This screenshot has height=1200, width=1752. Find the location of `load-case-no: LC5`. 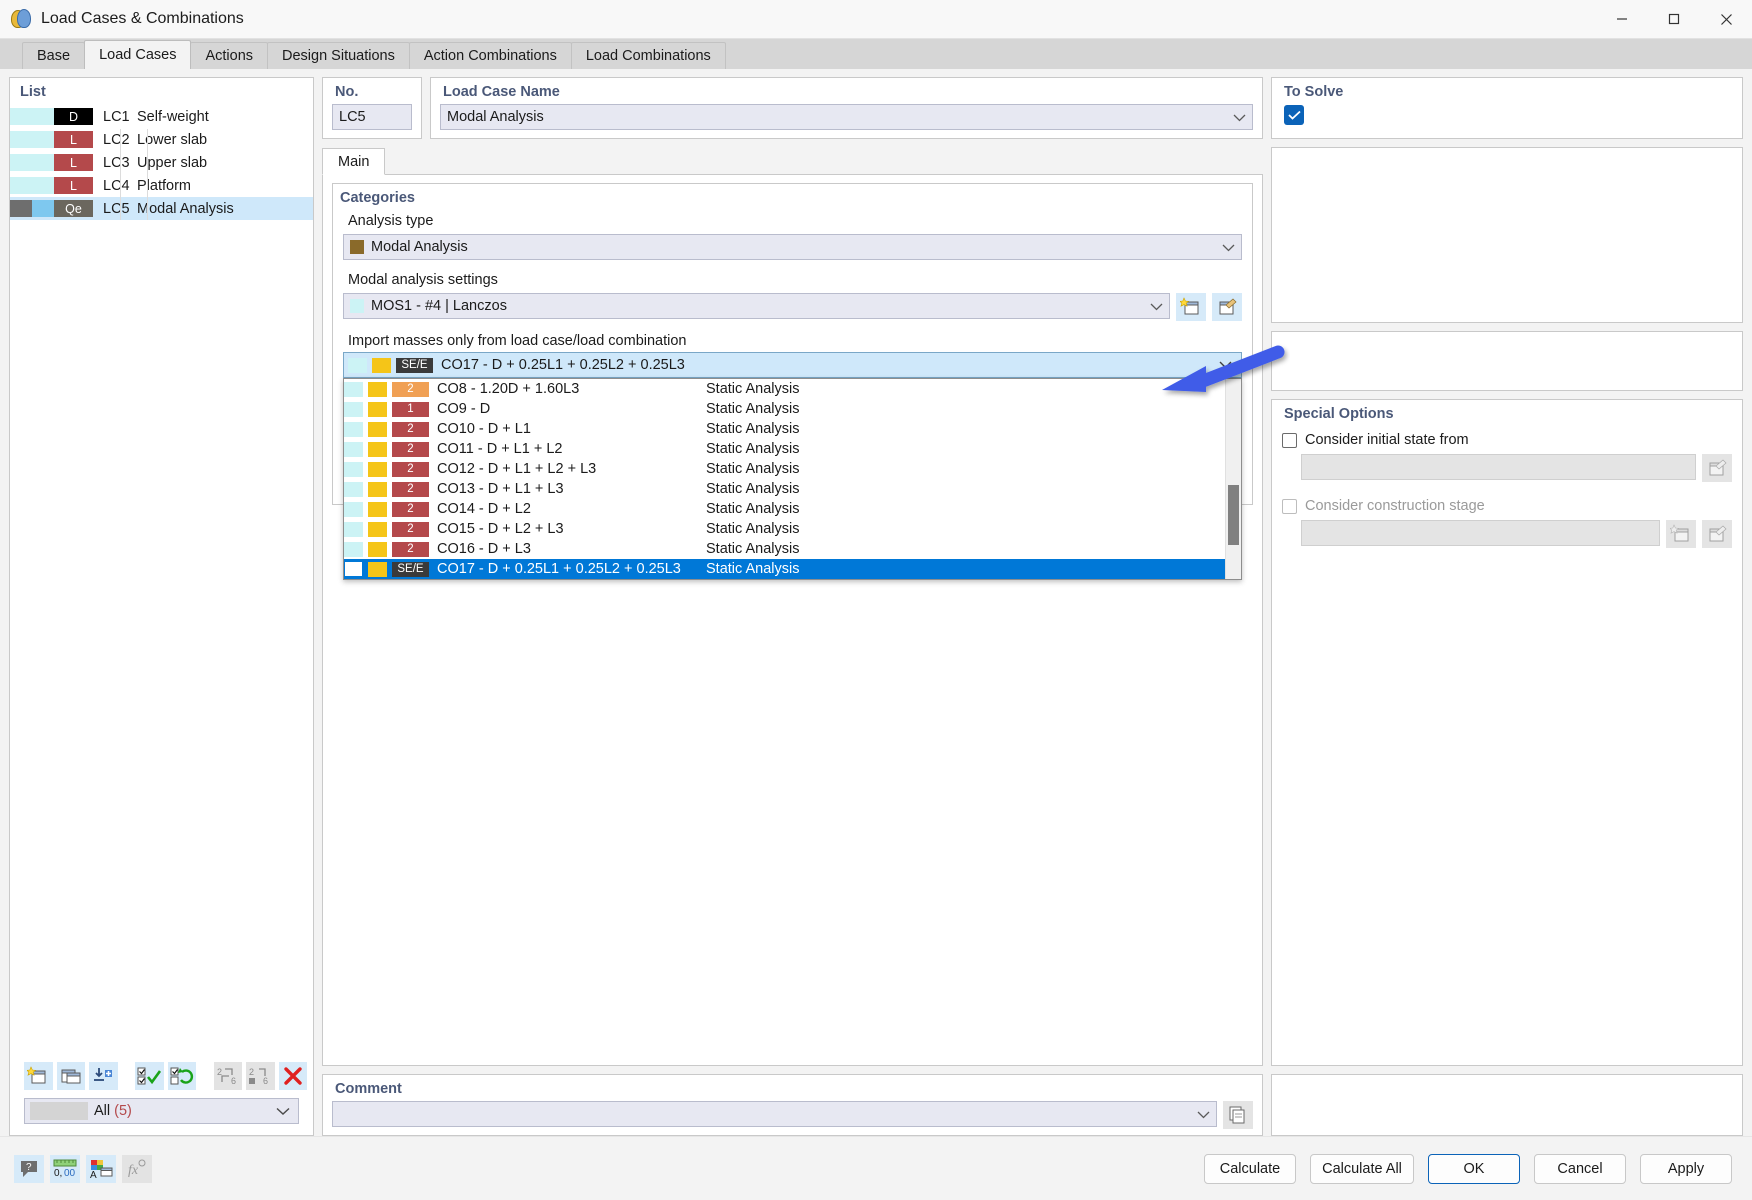

load-case-no: LC5 is located at coordinates (116, 208).